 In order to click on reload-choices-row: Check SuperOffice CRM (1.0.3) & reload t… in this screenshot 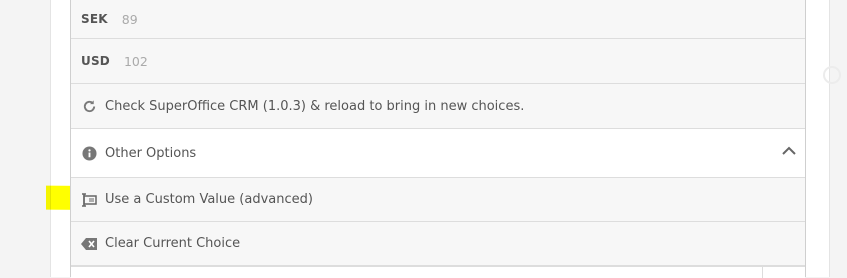, I will do `click(438, 106)`.